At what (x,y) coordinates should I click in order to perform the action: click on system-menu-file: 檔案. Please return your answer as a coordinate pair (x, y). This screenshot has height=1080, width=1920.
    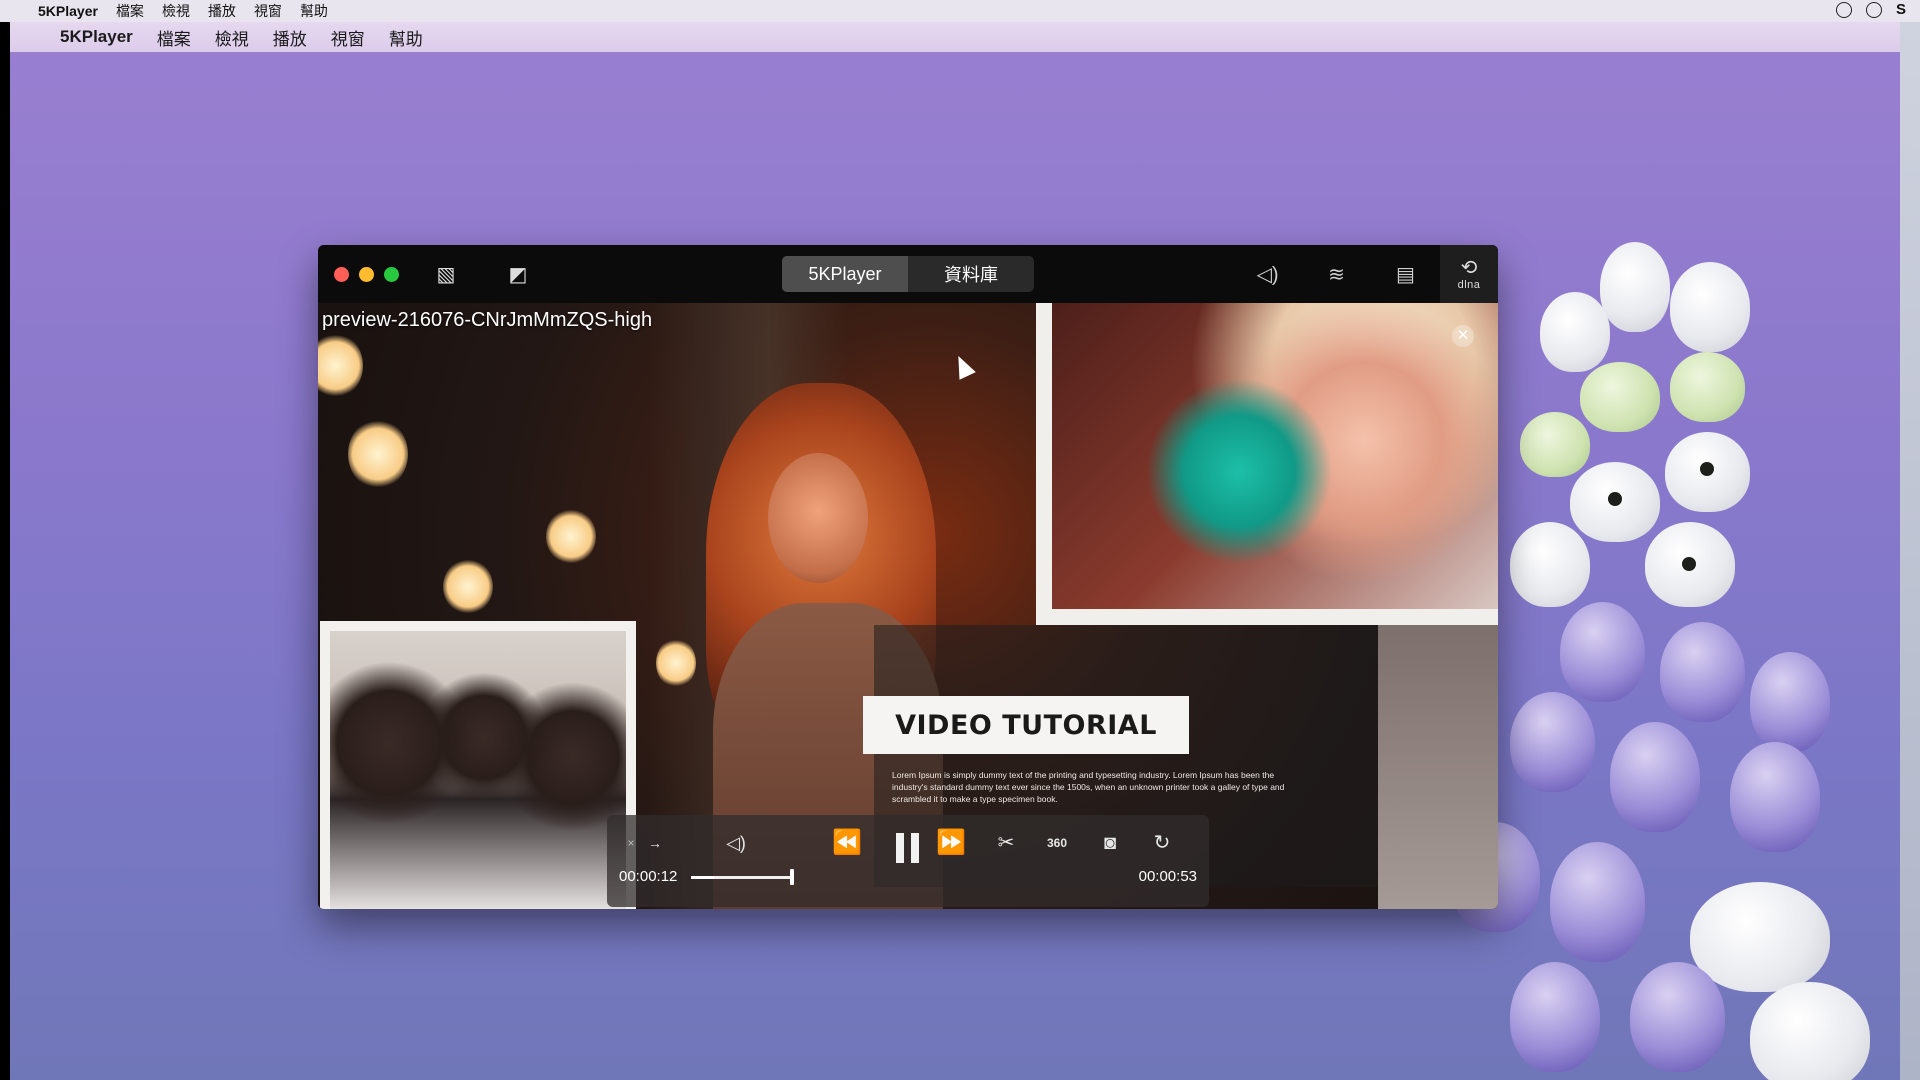
    Looking at the image, I should click on (130, 11).